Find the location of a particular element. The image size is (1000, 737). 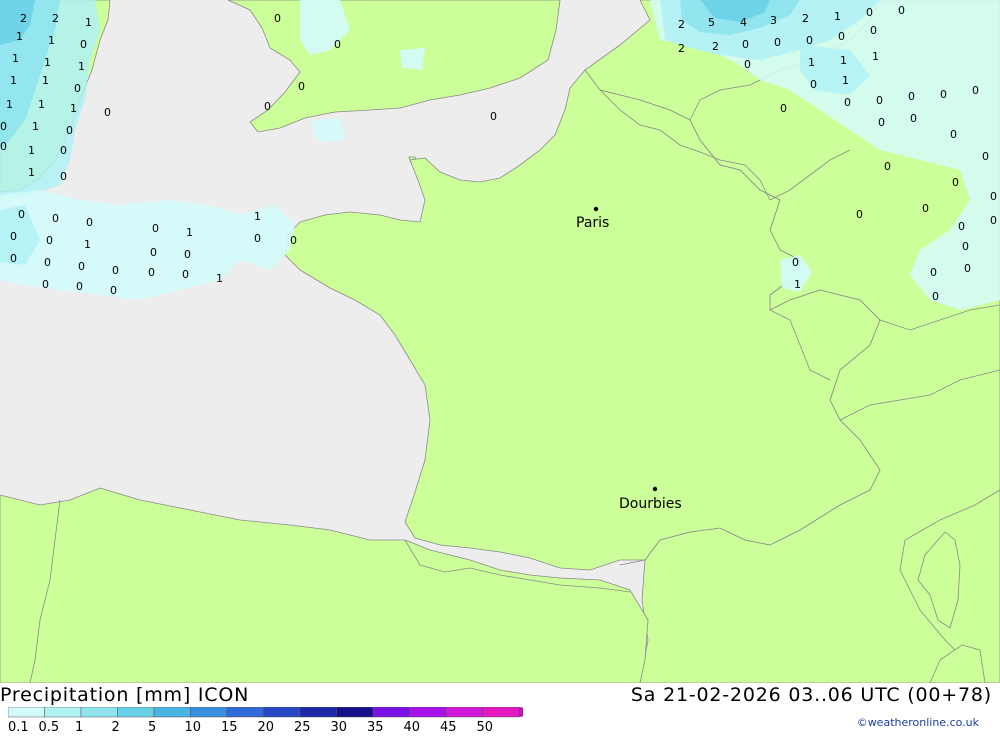

legend-label: 0.1 is located at coordinates (18, 726).